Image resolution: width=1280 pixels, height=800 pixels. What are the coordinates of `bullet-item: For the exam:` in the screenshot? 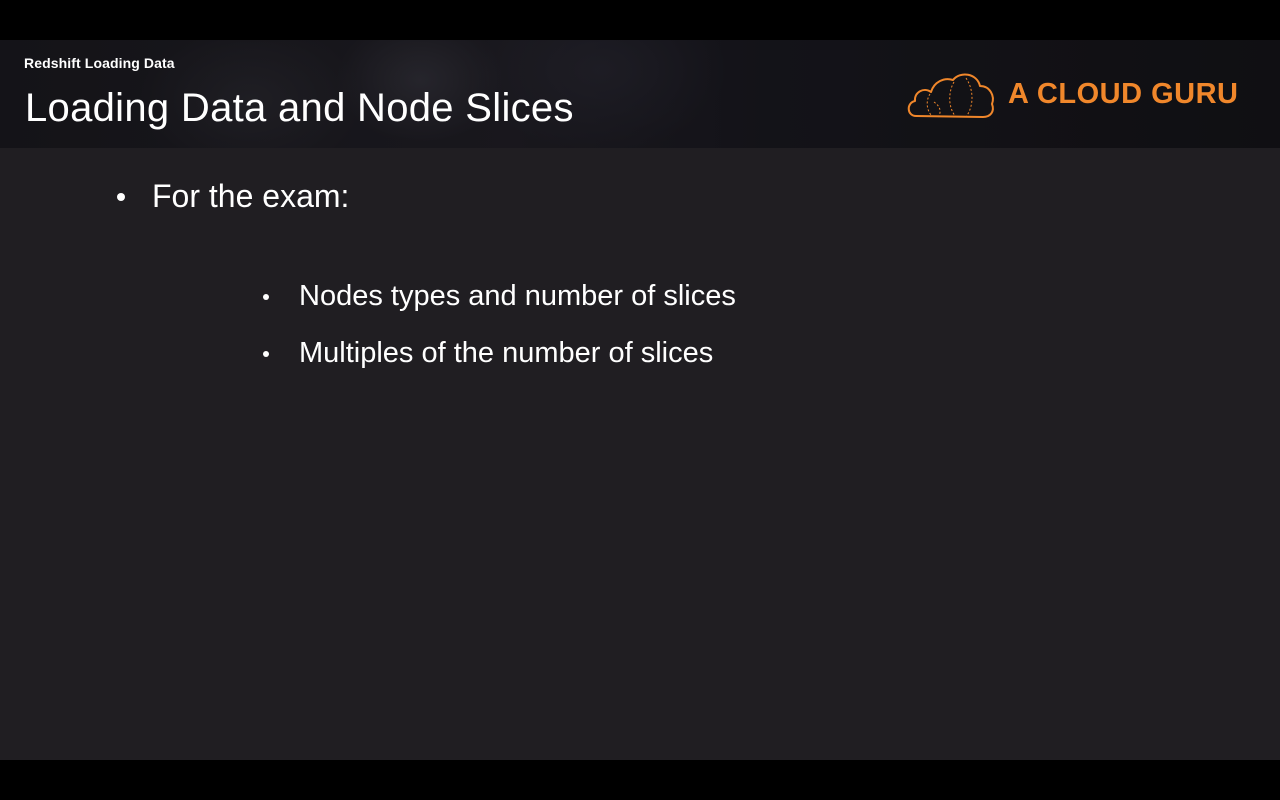 It's located at (233, 196).